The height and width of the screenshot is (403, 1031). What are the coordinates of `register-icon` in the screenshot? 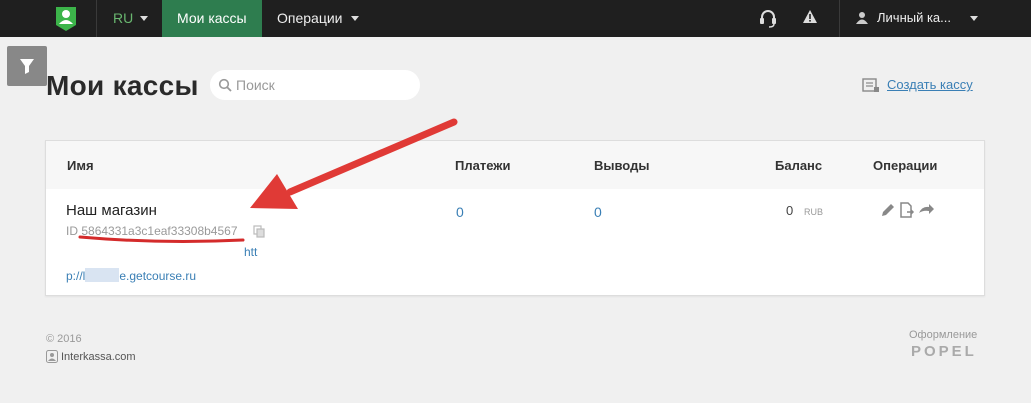 It's located at (870, 85).